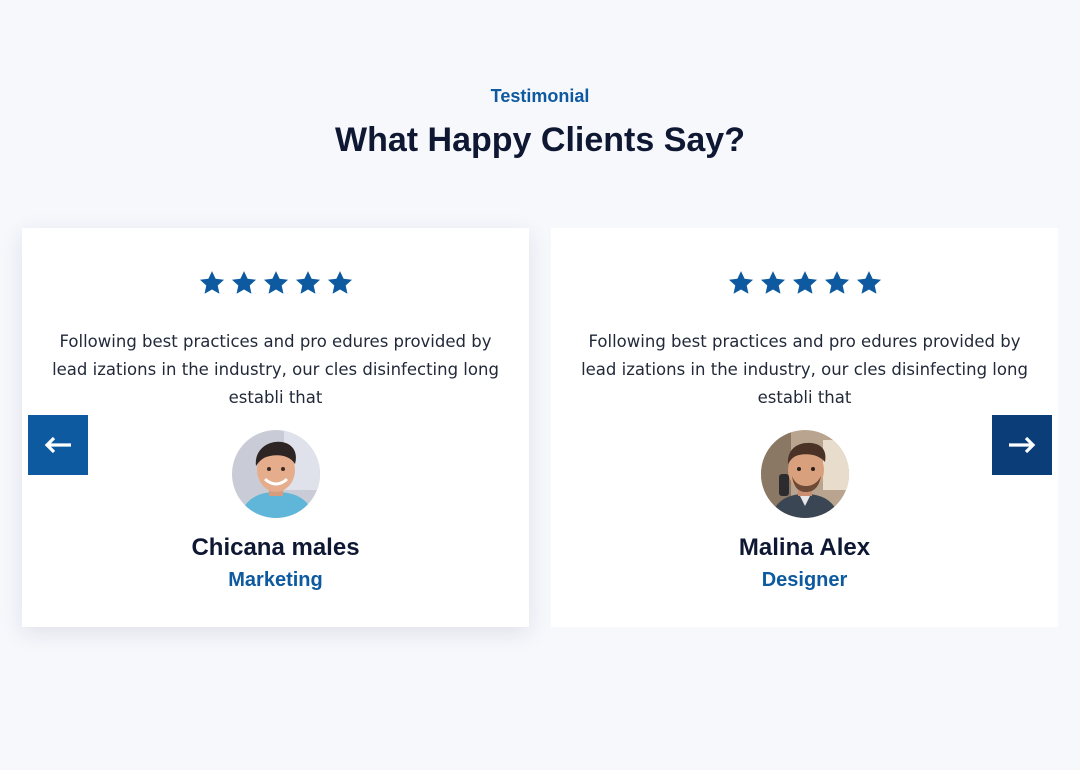 Image resolution: width=1080 pixels, height=770 pixels. What do you see at coordinates (804, 580) in the screenshot?
I see `client-role: Designer` at bounding box center [804, 580].